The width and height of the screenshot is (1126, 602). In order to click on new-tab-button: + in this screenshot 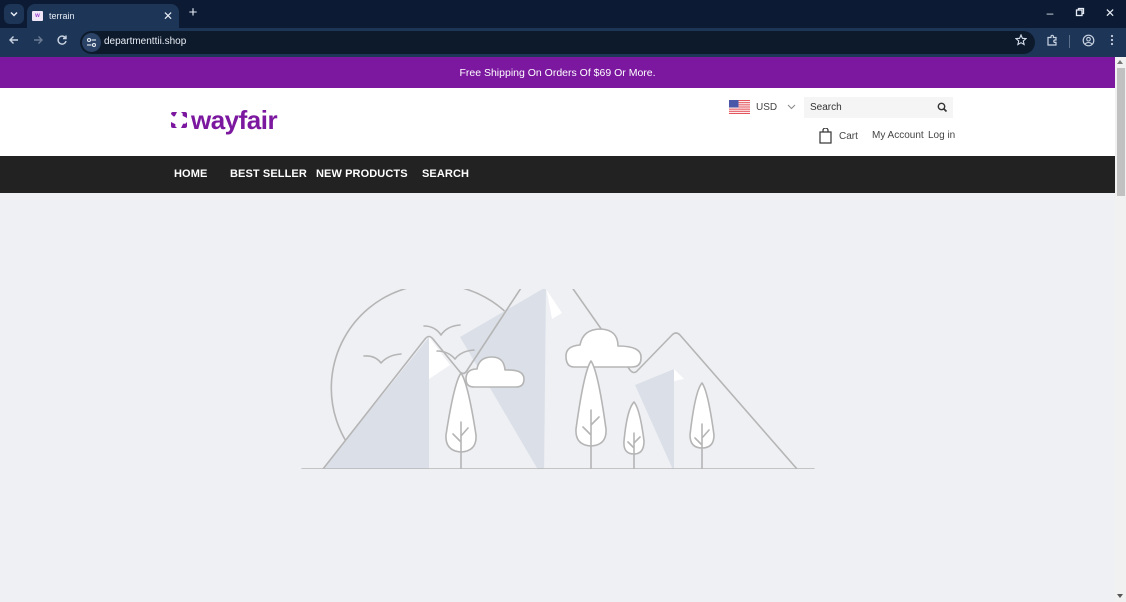, I will do `click(193, 13)`.